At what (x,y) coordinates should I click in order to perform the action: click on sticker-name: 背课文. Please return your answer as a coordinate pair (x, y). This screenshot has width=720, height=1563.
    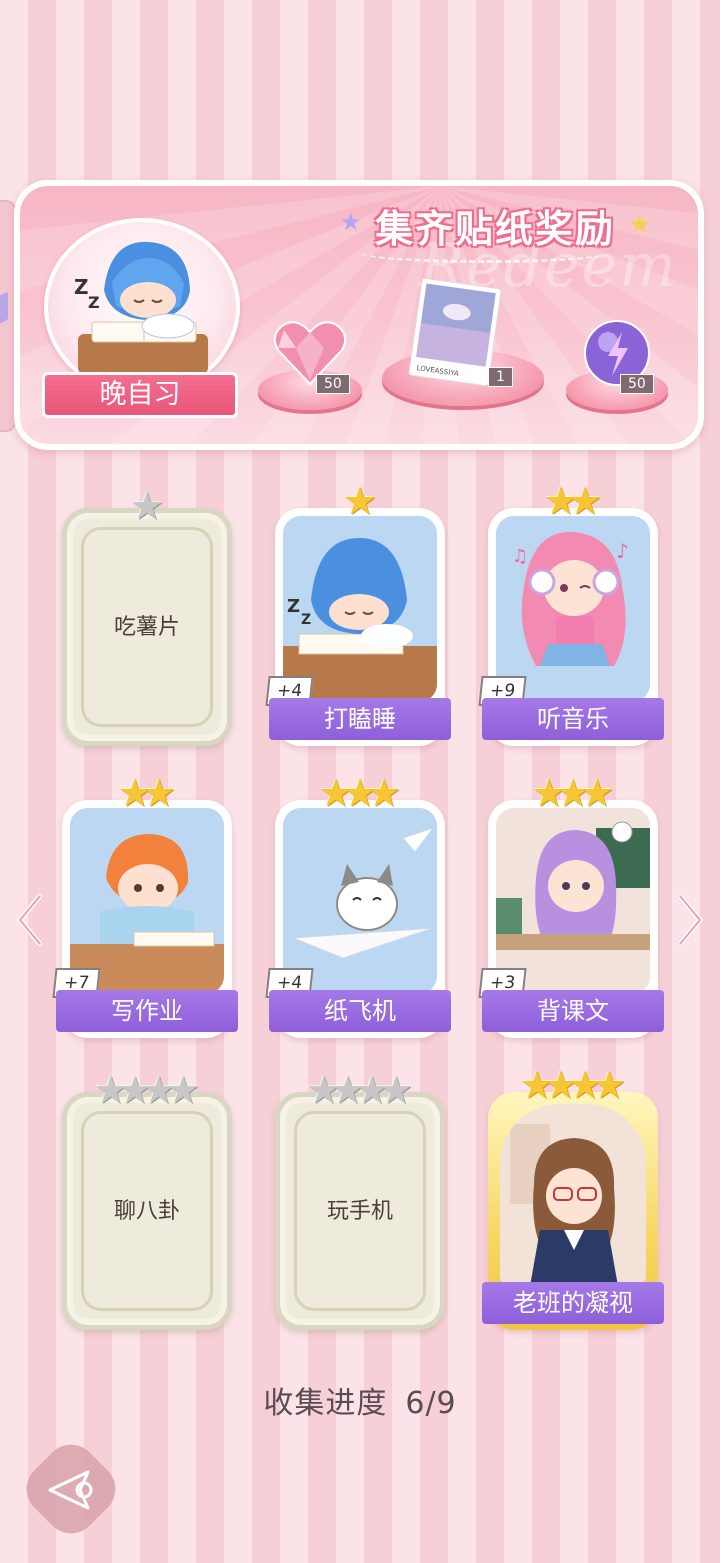
    Looking at the image, I should click on (573, 1011).